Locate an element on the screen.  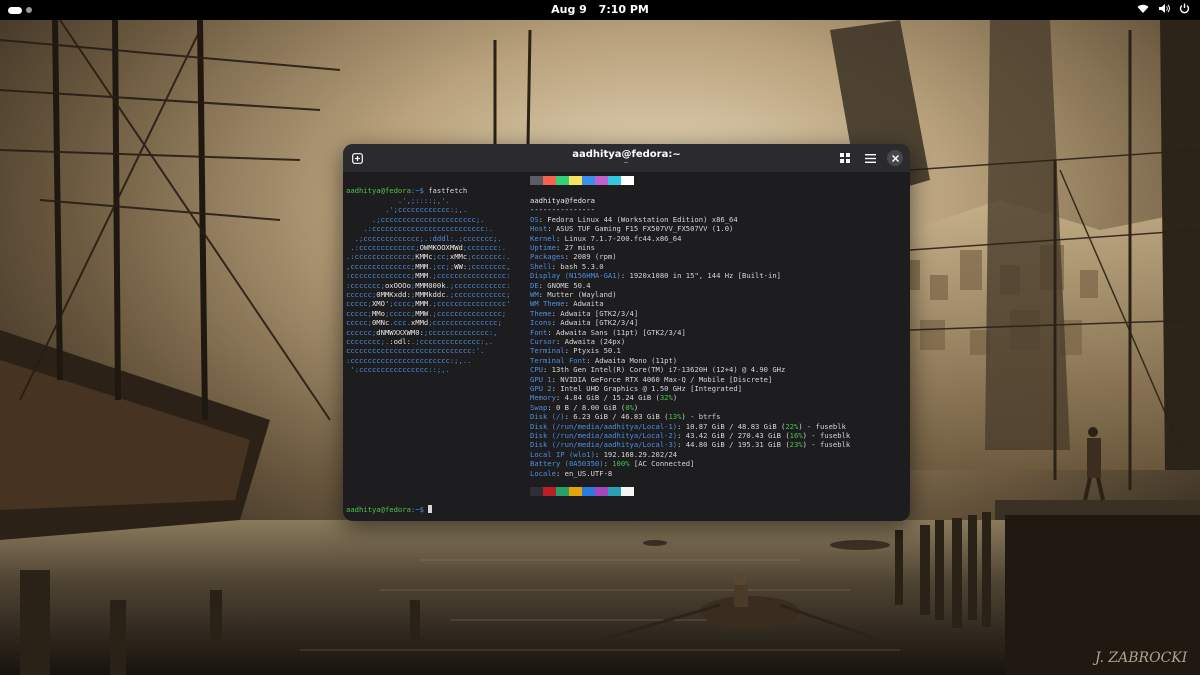
info-line: Uptime: 27 mins is located at coordinates (562, 247).